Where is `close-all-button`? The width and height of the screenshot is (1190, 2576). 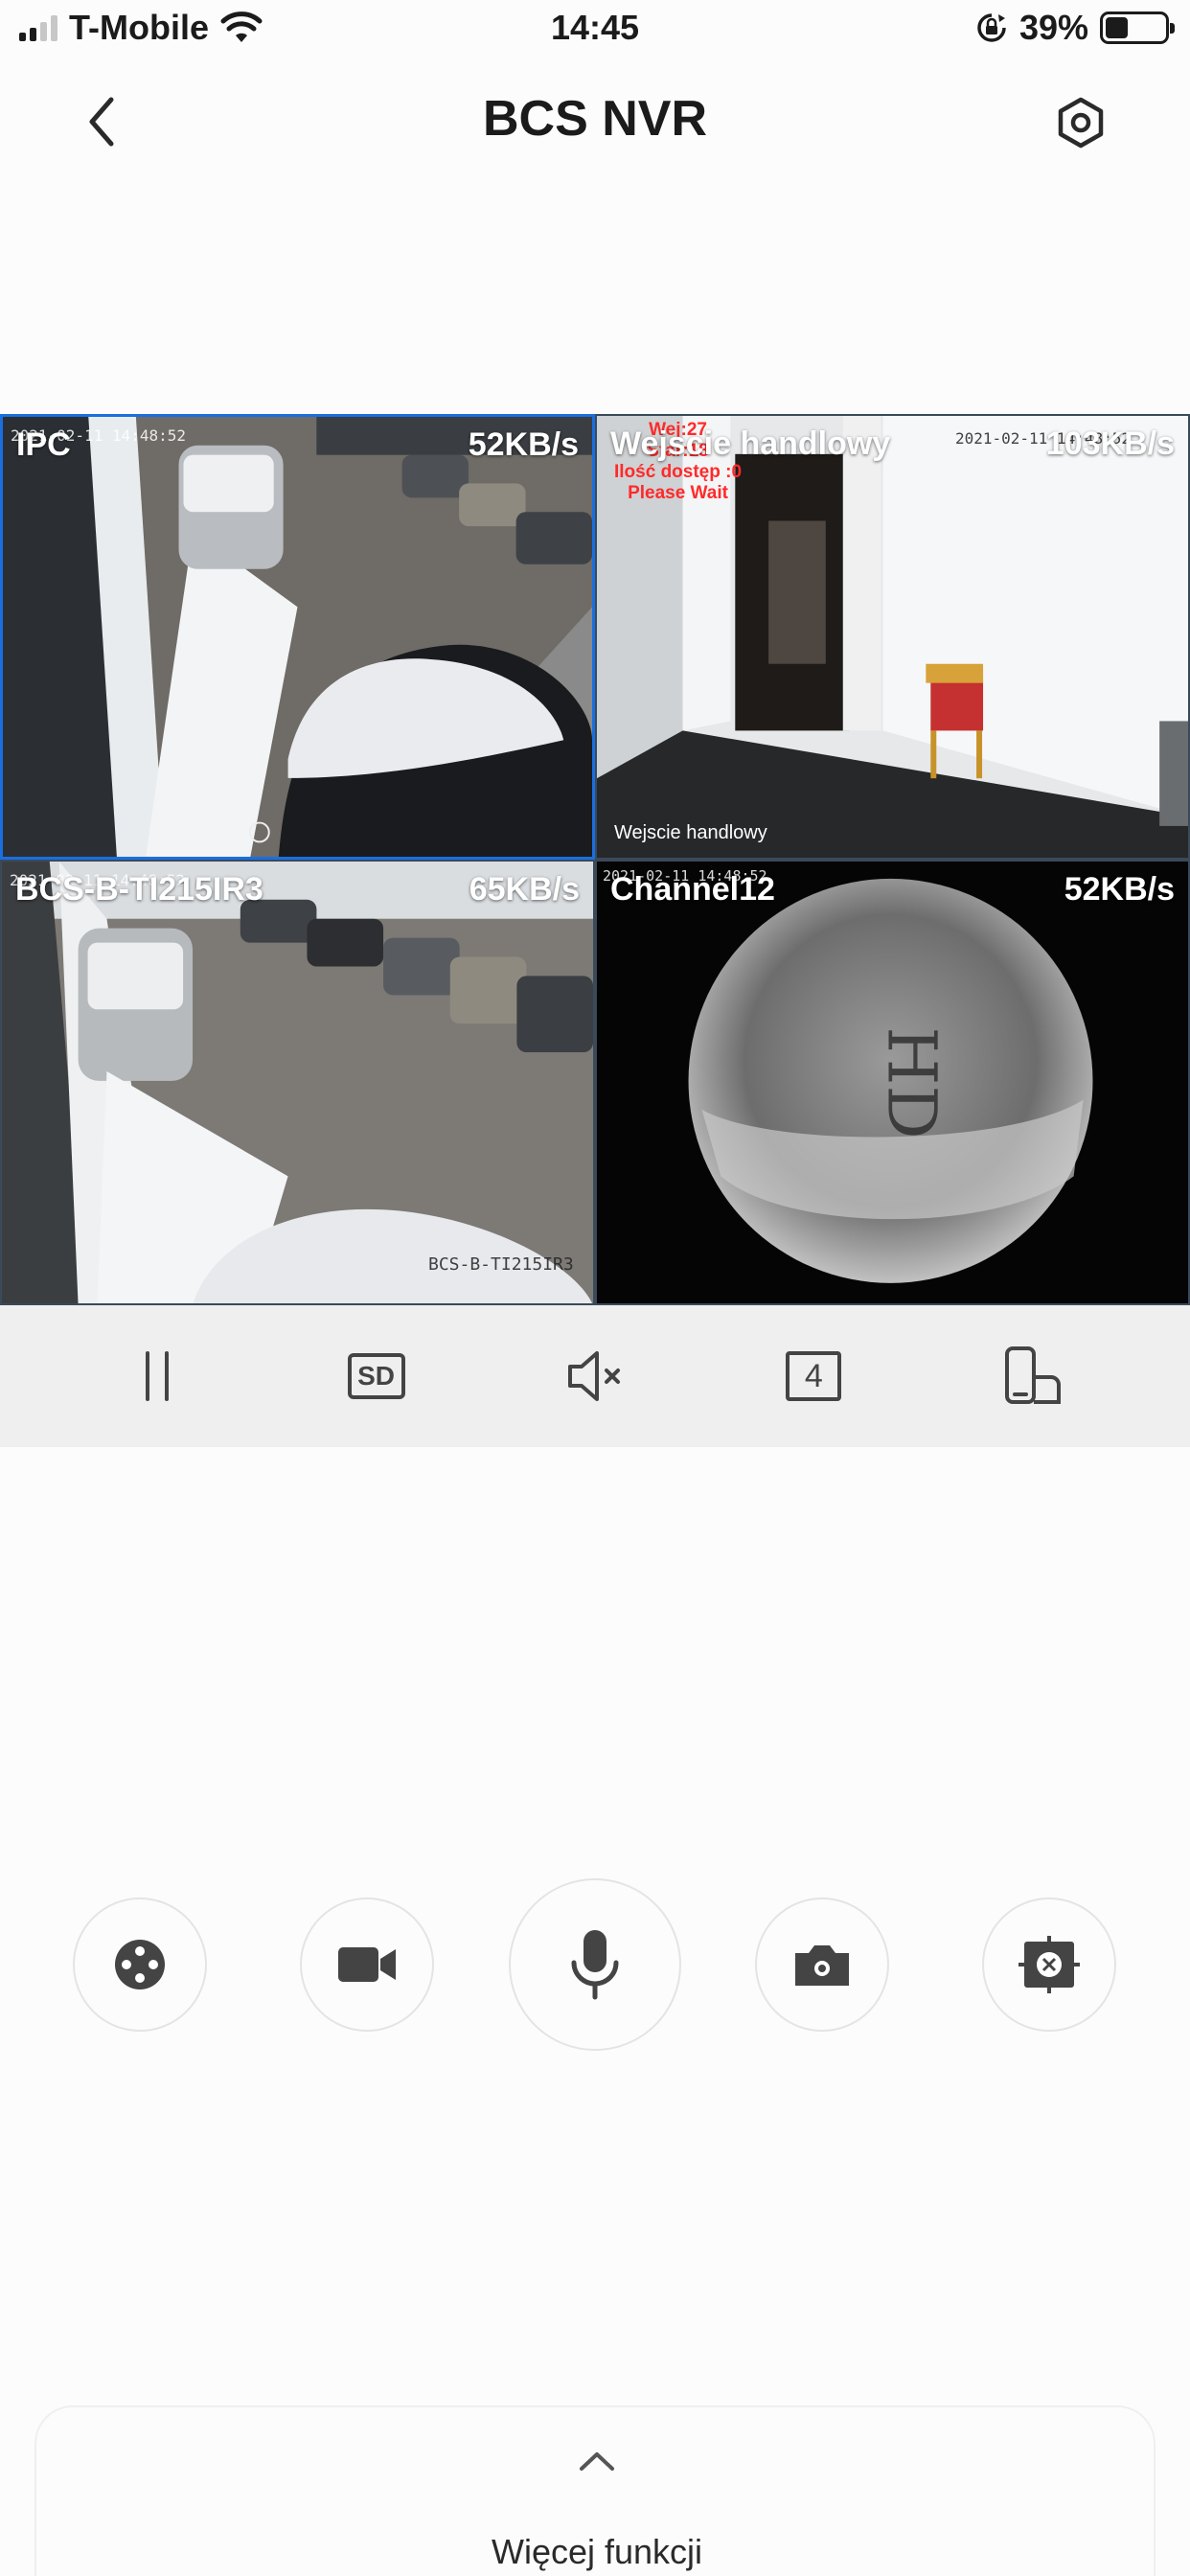
close-all-button is located at coordinates (1049, 1965).